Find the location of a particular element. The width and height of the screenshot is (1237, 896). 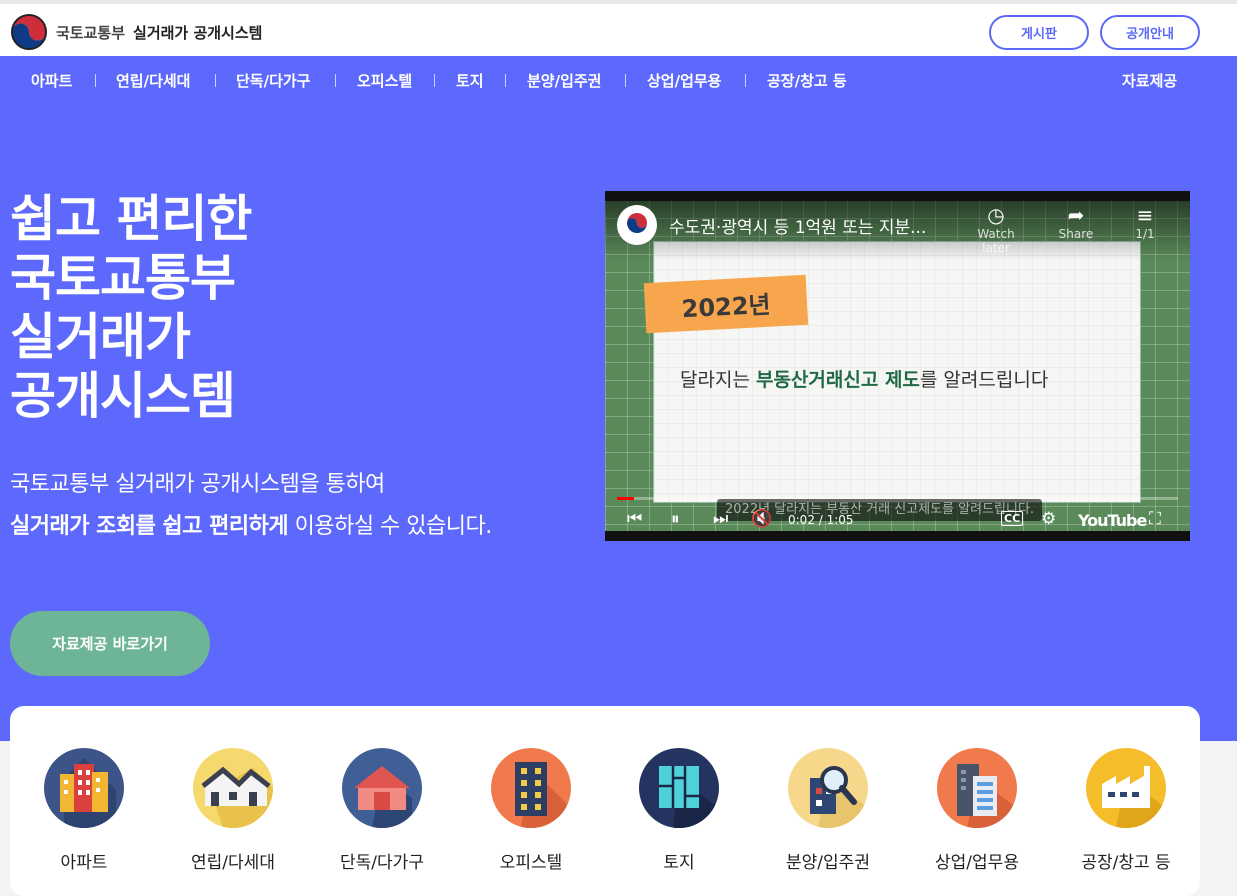

org-name: 국토교통부 is located at coordinates (91, 33).